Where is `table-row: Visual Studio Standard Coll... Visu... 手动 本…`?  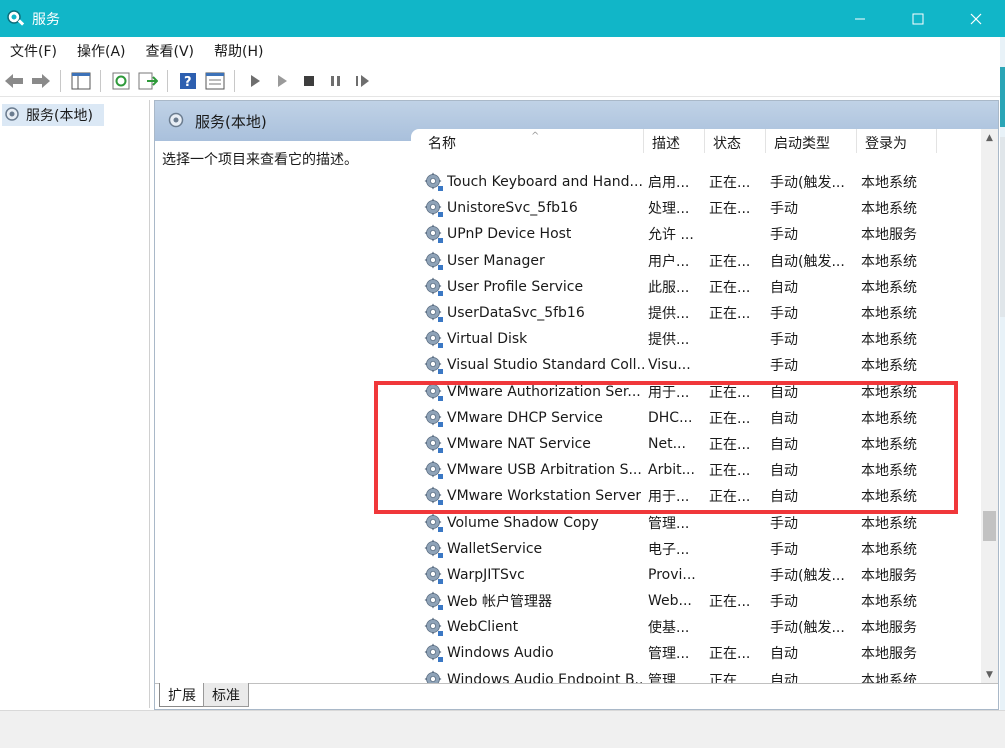
table-row: Visual Studio Standard Coll... Visu... 手动 本… is located at coordinates (696, 365).